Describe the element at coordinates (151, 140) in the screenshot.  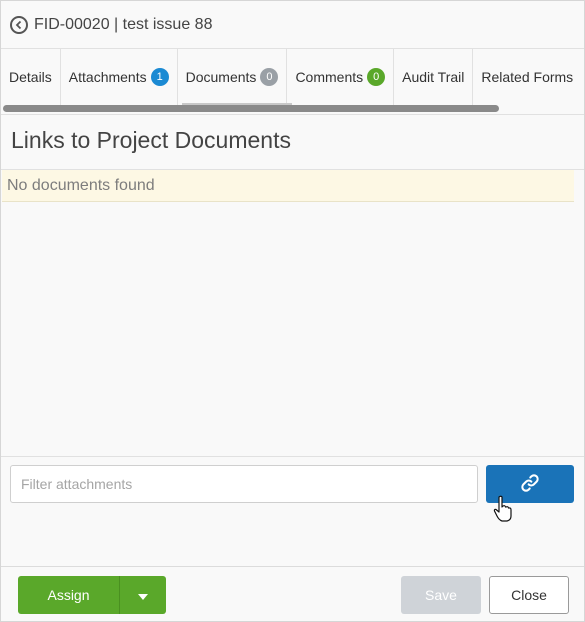
I see `section-heading: Links to Project Documents` at that location.